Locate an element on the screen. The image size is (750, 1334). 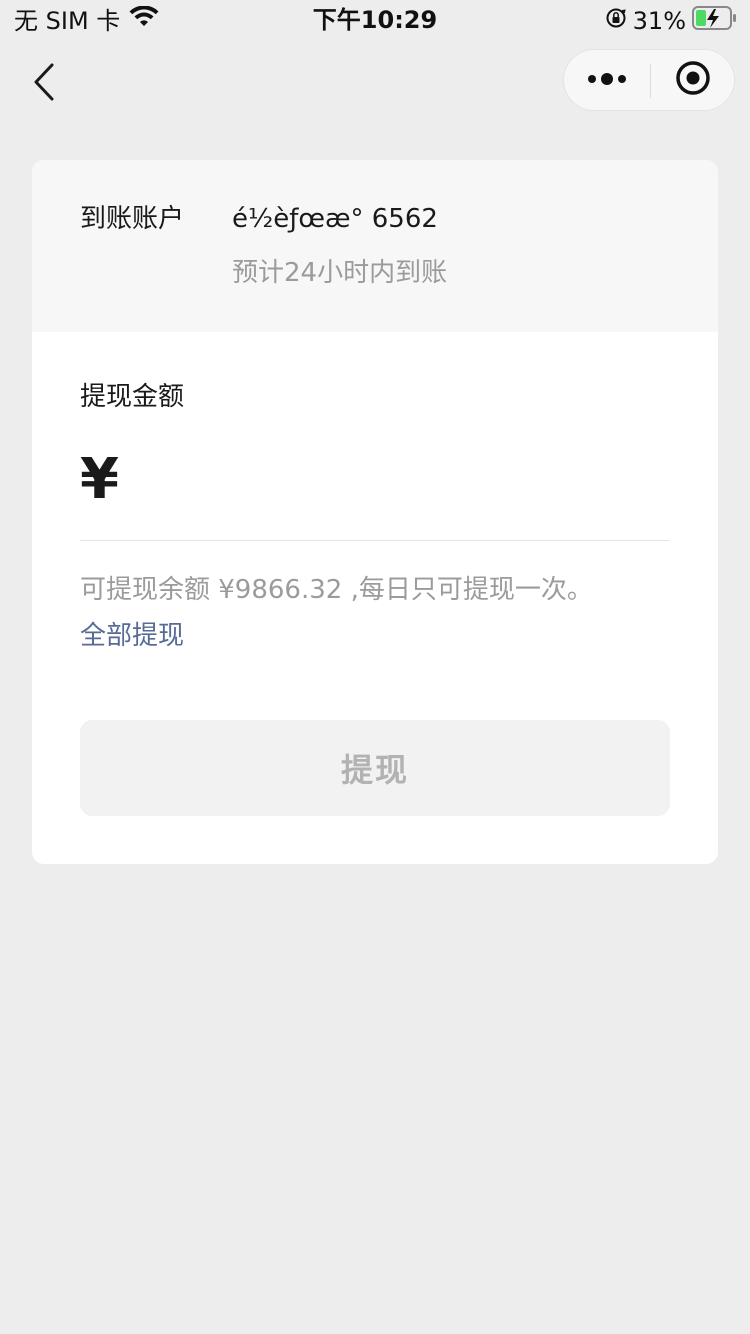
back-button is located at coordinates (44, 84).